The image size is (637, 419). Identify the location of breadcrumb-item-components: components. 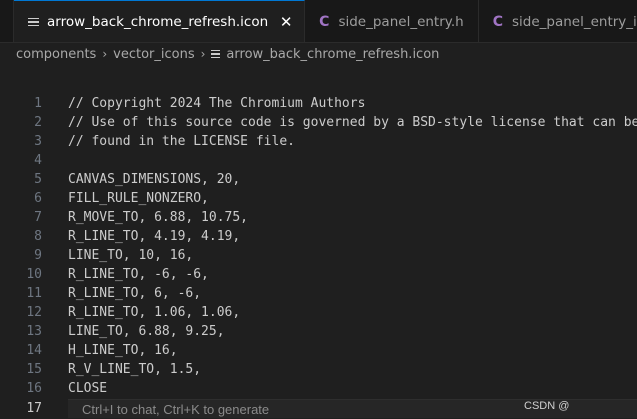
(56, 54).